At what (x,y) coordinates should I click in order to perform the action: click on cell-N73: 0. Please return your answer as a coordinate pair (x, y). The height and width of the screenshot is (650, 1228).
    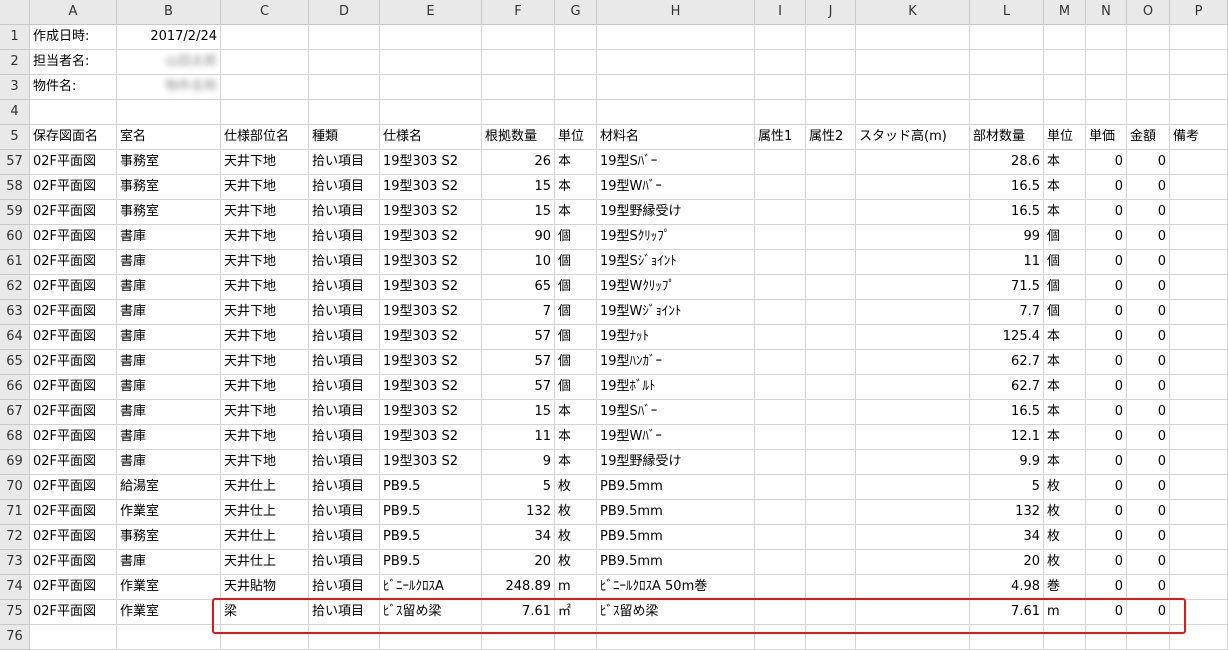
    Looking at the image, I should click on (1106, 562).